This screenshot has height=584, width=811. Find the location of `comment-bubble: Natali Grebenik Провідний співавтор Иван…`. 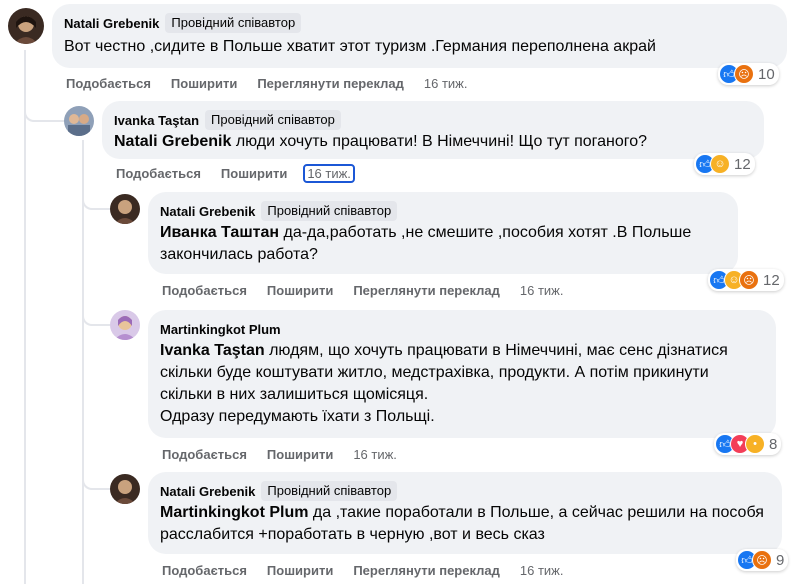

comment-bubble: Natali Grebenik Провідний співавтор Иван… is located at coordinates (443, 233).